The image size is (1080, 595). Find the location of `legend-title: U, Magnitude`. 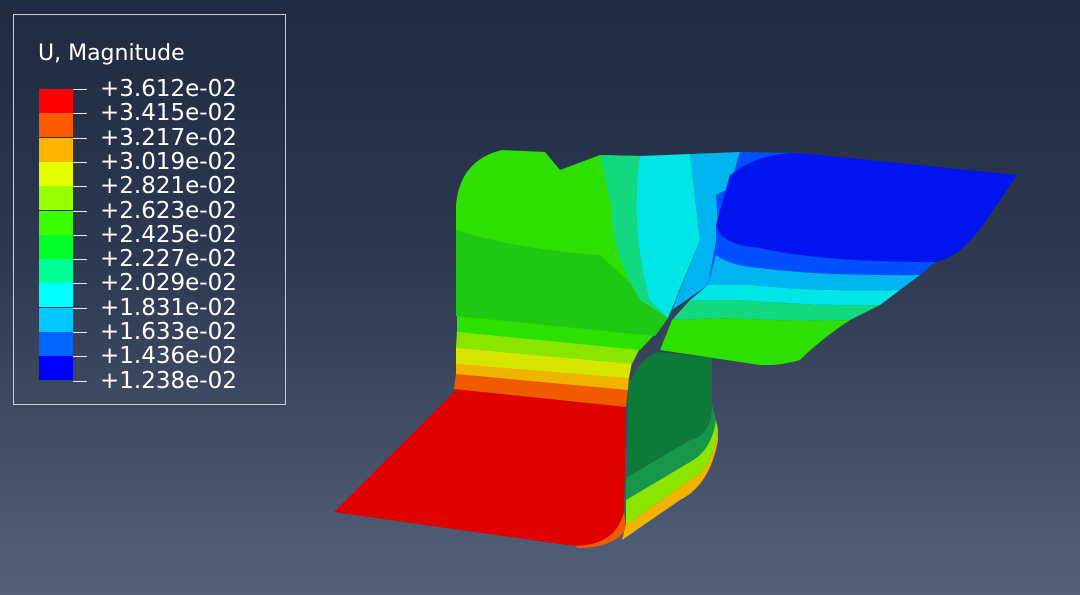

legend-title: U, Magnitude is located at coordinates (111, 53).